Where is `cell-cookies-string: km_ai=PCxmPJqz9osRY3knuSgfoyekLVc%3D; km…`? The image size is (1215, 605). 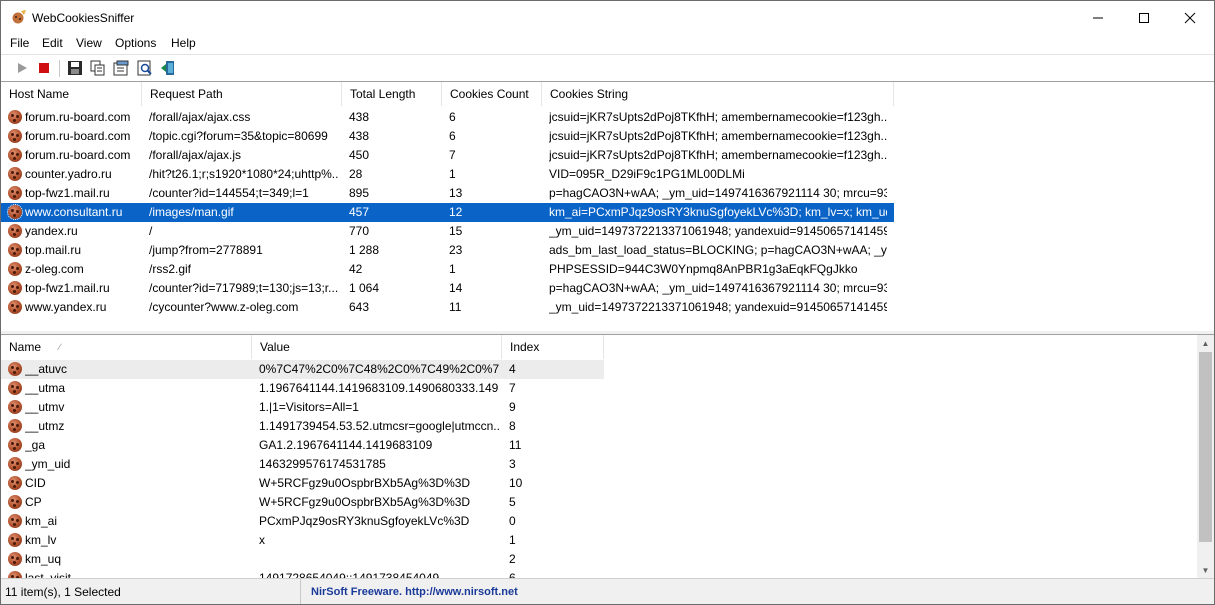 cell-cookies-string: km_ai=PCxmPJqz9osRY3knuSgfoyekLVc%3D; km… is located at coordinates (718, 212).